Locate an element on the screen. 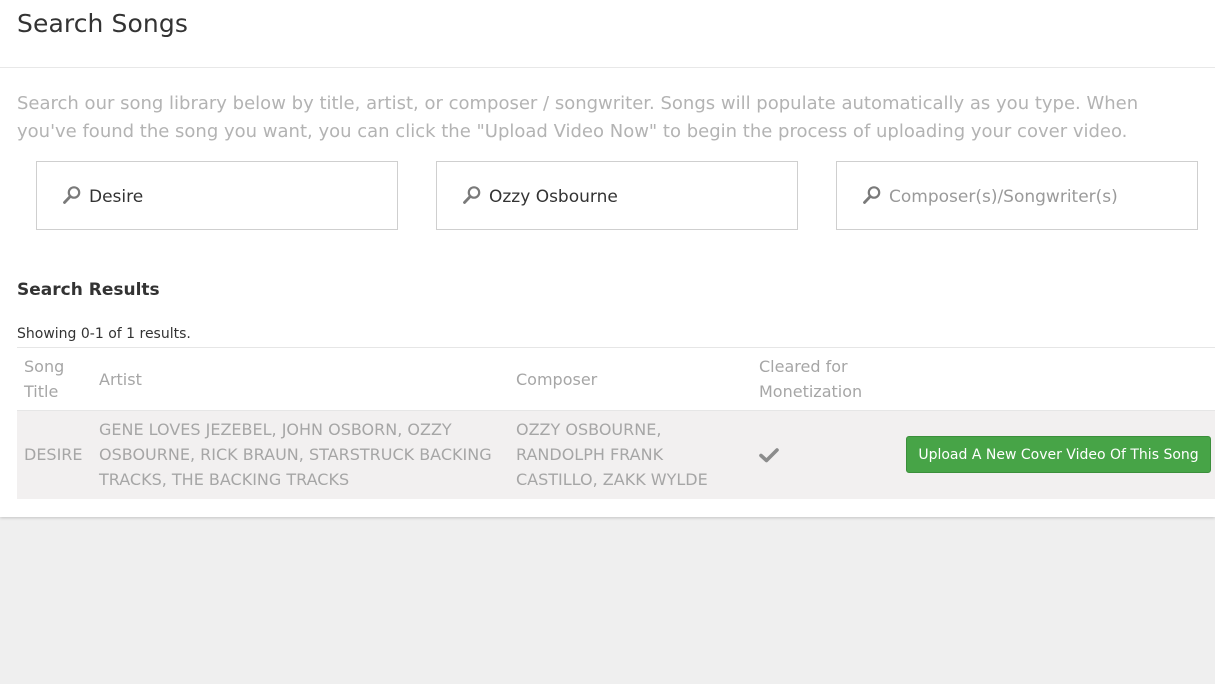 The image size is (1215, 684). cell-song-title: DESIRE is located at coordinates (54, 454).